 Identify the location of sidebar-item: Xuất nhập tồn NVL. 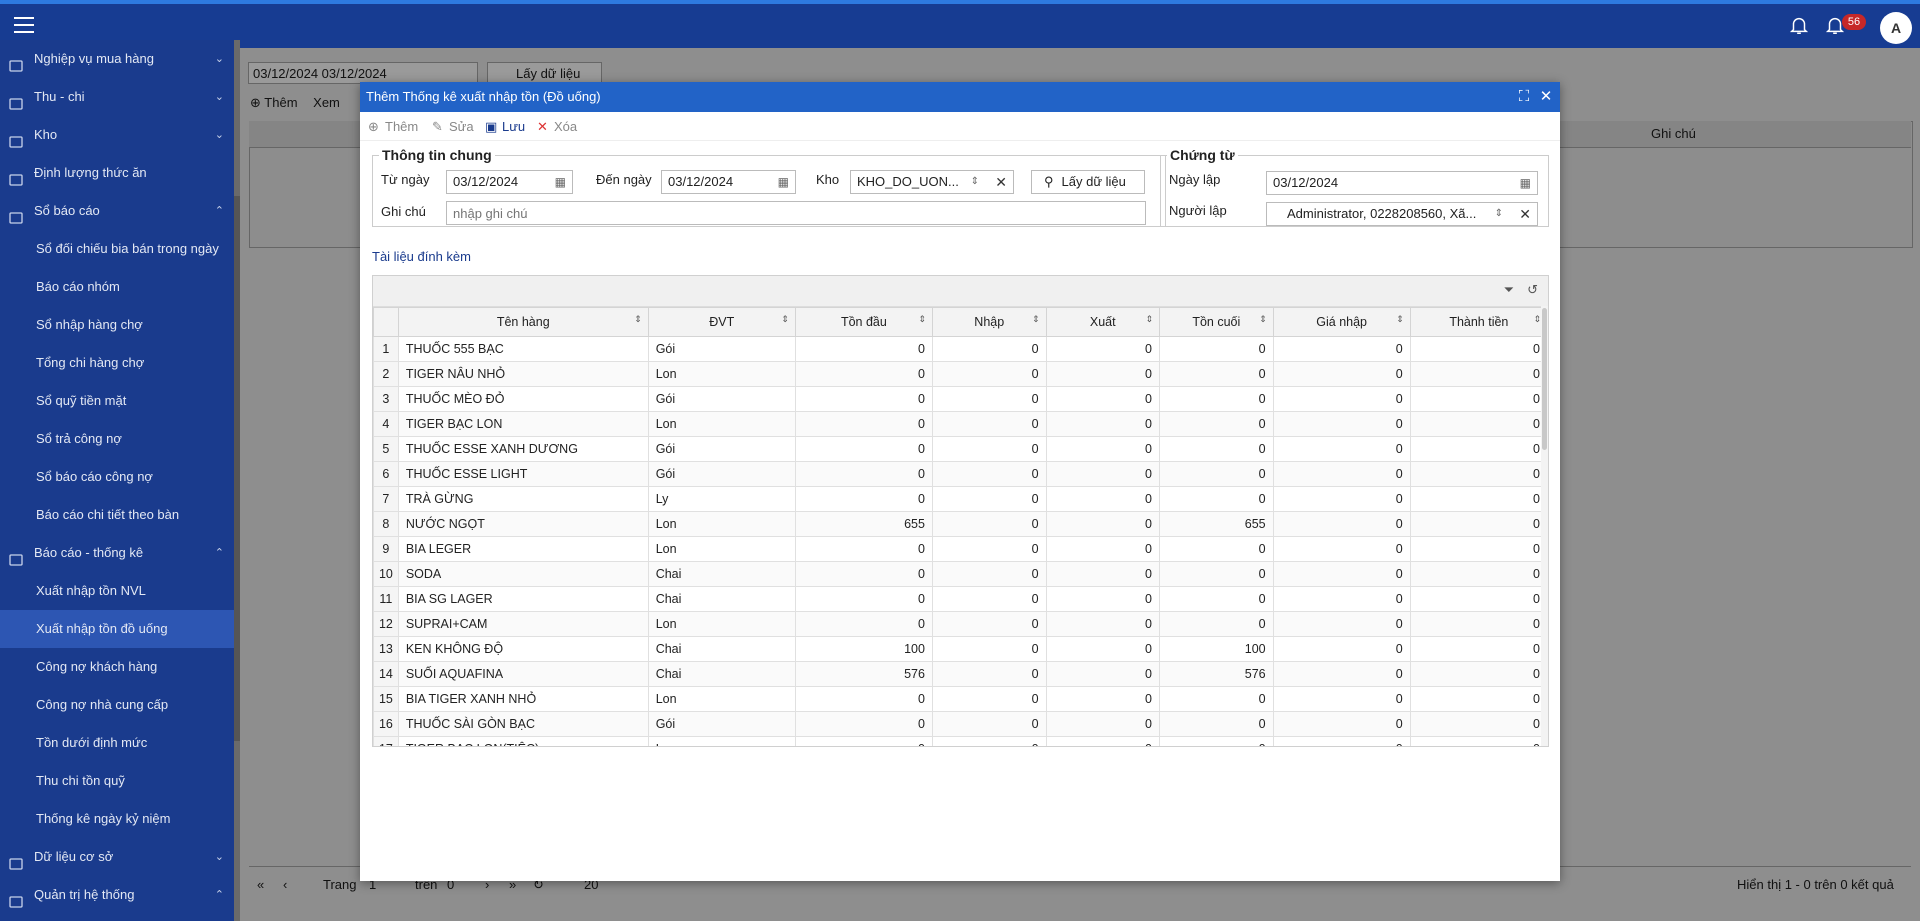
(117, 591).